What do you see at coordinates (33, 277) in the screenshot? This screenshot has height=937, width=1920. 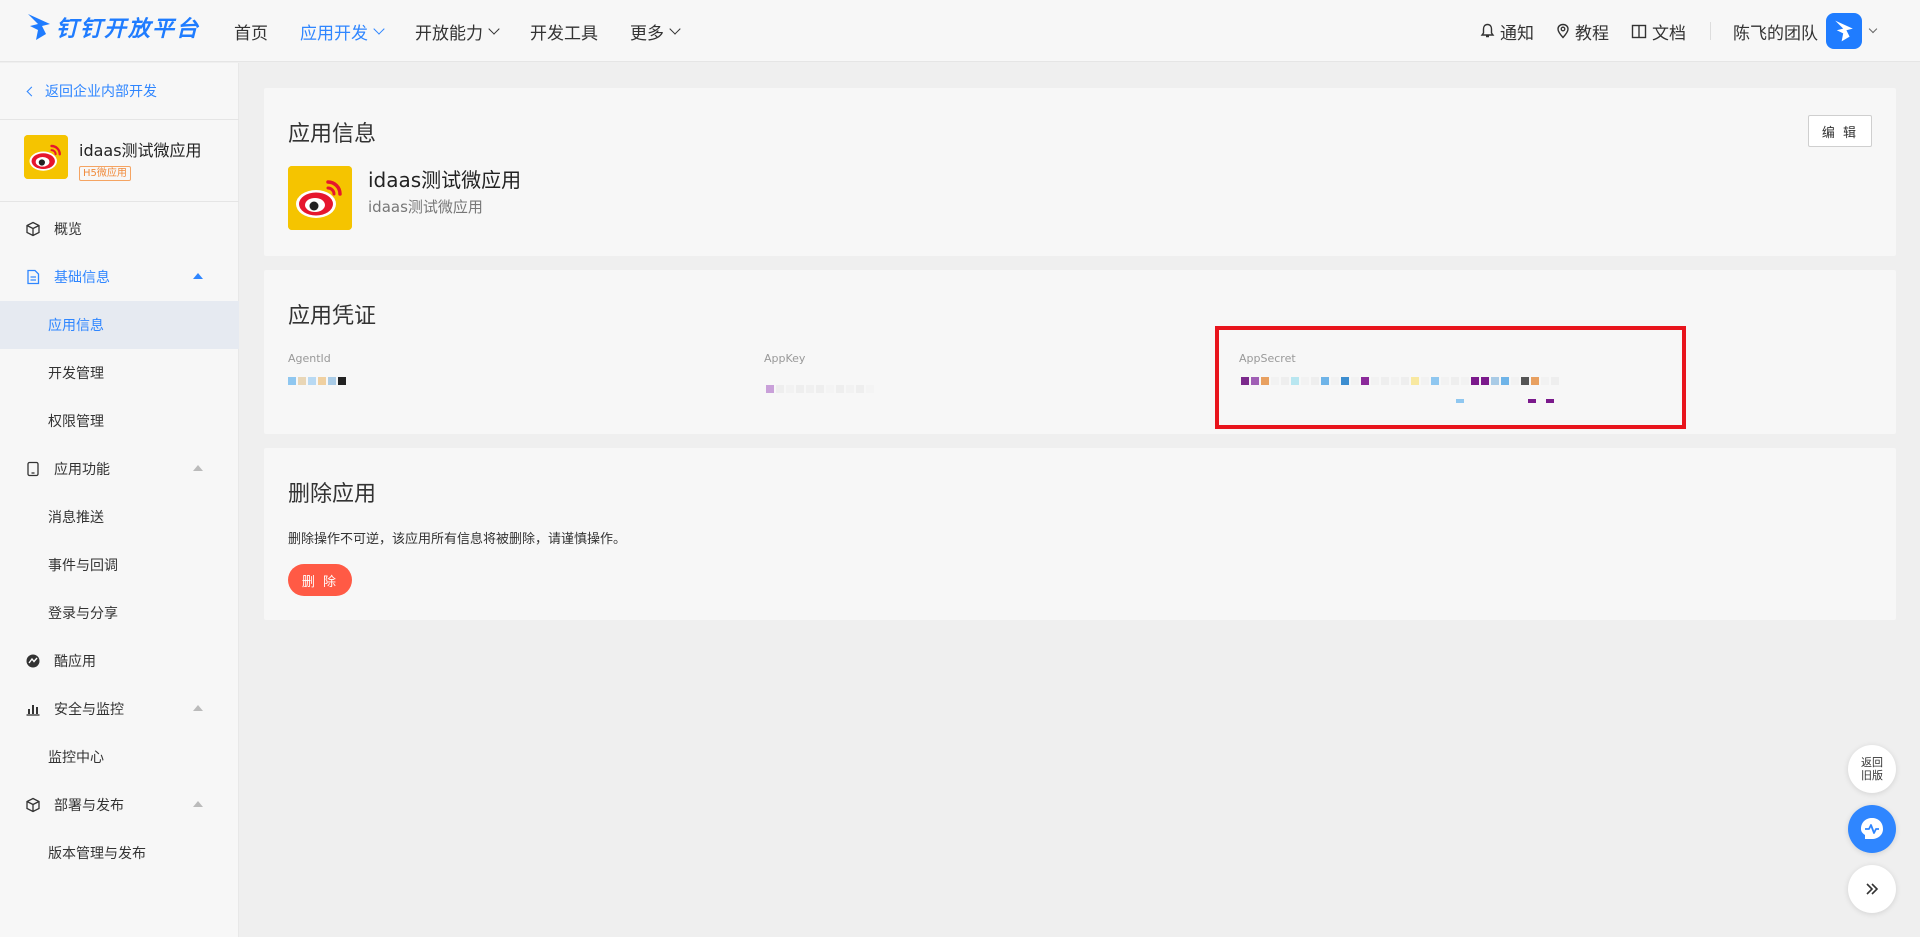 I see `document-icon` at bounding box center [33, 277].